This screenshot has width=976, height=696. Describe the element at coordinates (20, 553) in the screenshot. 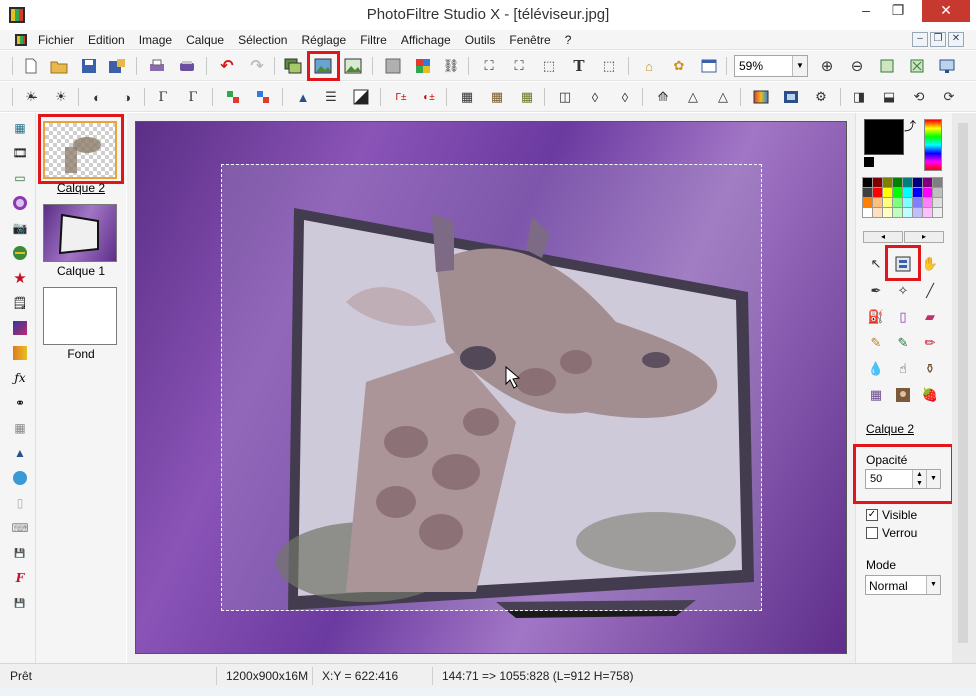

I see `save-2000-icon: 💾` at that location.